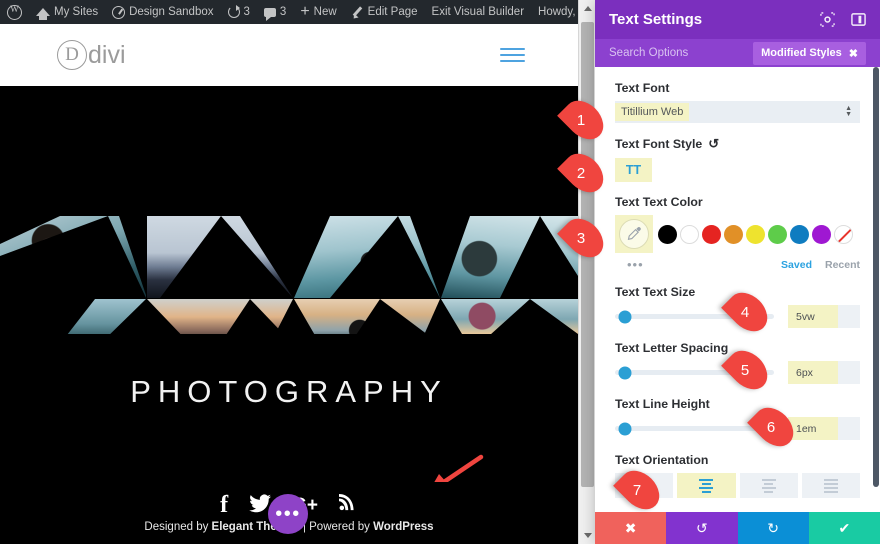  What do you see at coordinates (667, 234) in the screenshot?
I see `swatch-black` at bounding box center [667, 234].